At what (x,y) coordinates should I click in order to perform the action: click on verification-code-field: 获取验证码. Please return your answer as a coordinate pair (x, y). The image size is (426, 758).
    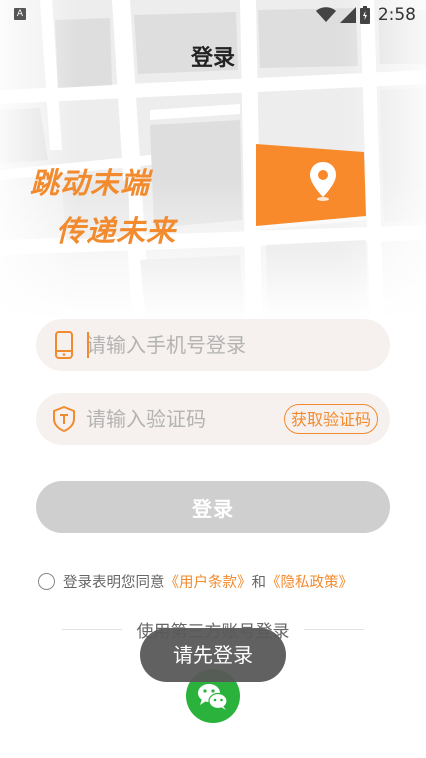
    Looking at the image, I should click on (213, 419).